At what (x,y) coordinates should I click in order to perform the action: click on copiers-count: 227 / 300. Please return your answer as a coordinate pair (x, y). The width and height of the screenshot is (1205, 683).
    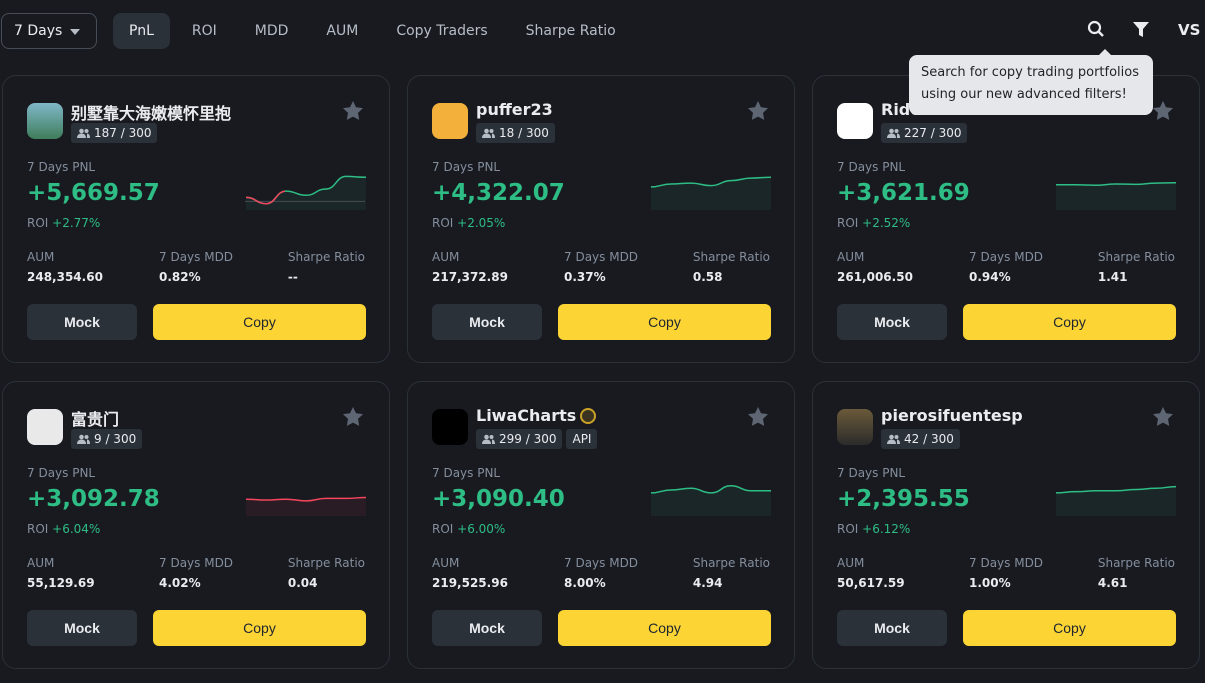
    Looking at the image, I should click on (933, 133).